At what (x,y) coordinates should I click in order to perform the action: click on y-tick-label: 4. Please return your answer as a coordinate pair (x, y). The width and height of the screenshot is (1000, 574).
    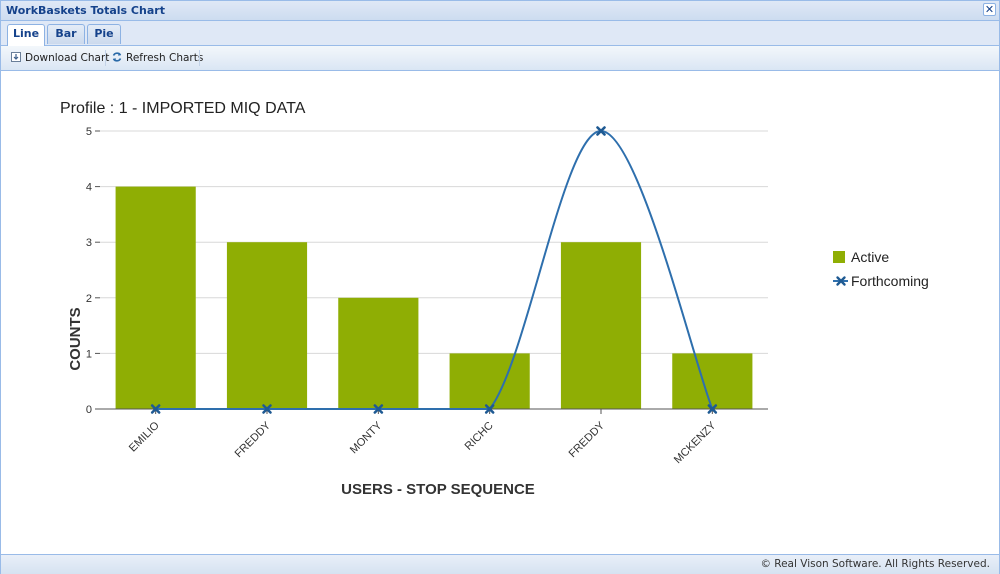
    Looking at the image, I should click on (89, 188).